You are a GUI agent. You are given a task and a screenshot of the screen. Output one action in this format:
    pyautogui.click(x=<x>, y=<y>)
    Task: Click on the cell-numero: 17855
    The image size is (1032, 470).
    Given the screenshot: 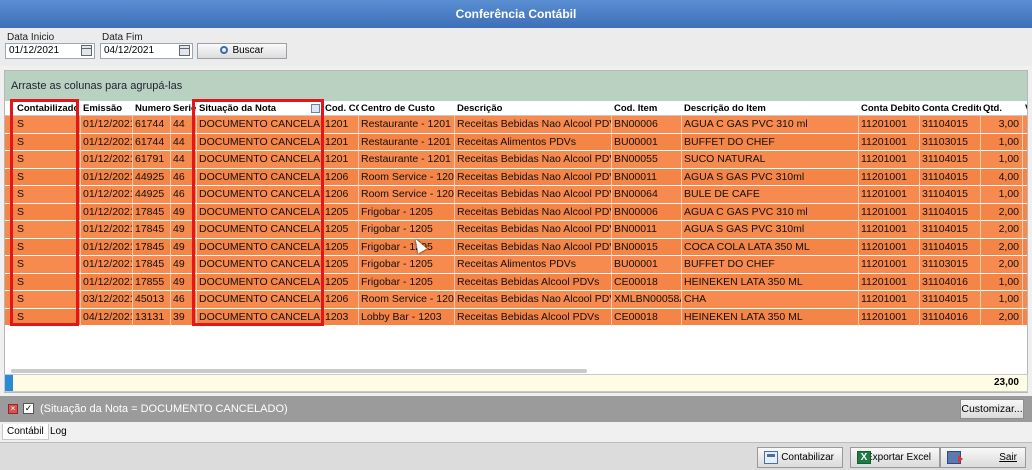 What is the action you would take?
    pyautogui.click(x=152, y=282)
    